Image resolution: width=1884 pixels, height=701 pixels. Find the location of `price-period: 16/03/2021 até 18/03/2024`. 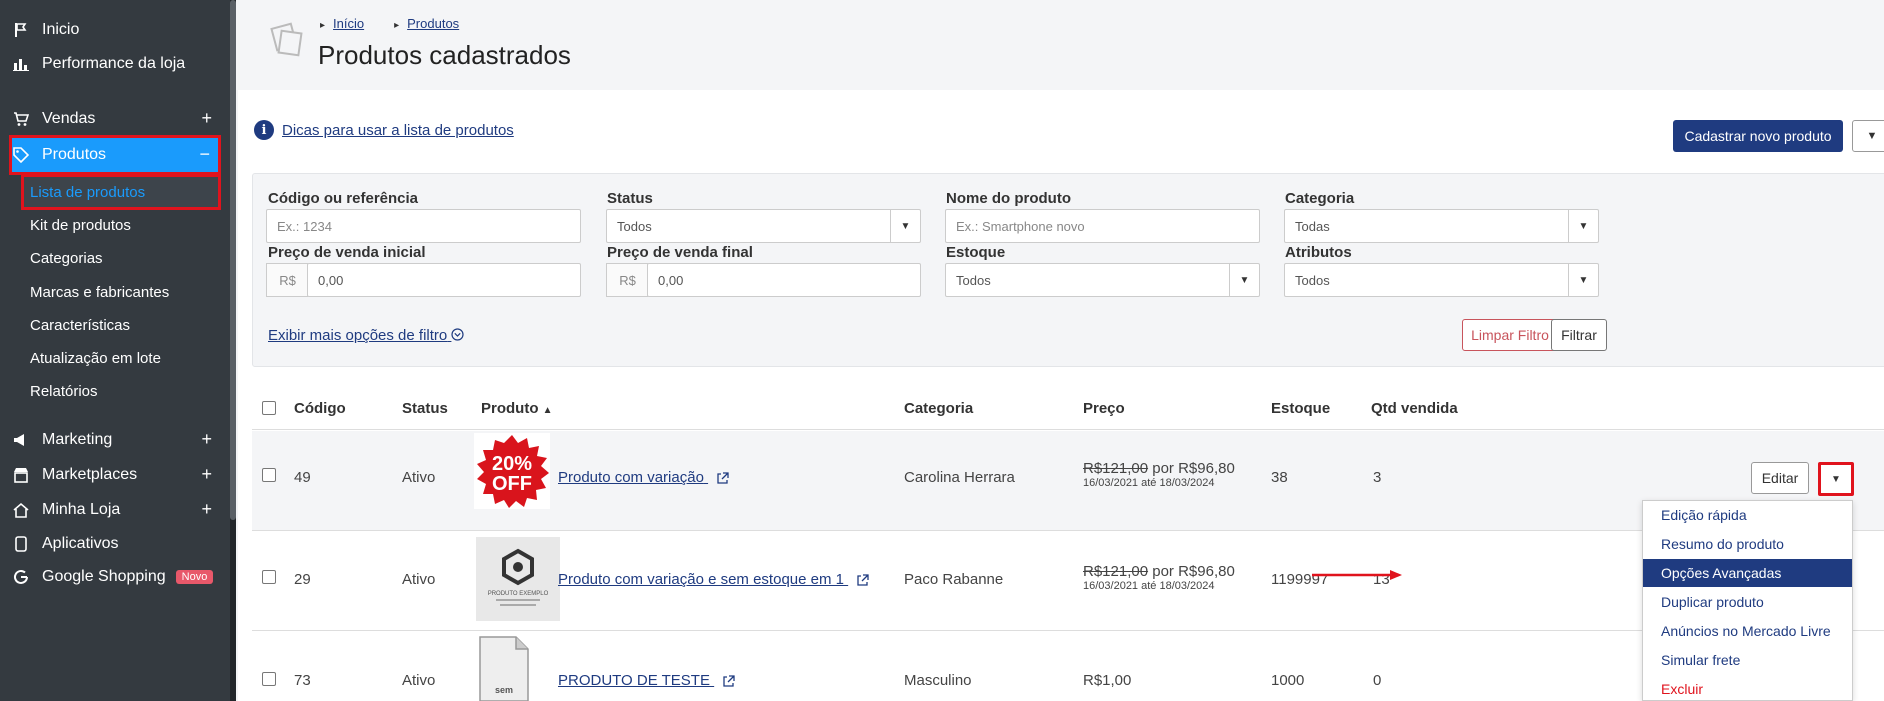

price-period: 16/03/2021 até 18/03/2024 is located at coordinates (1149, 483).